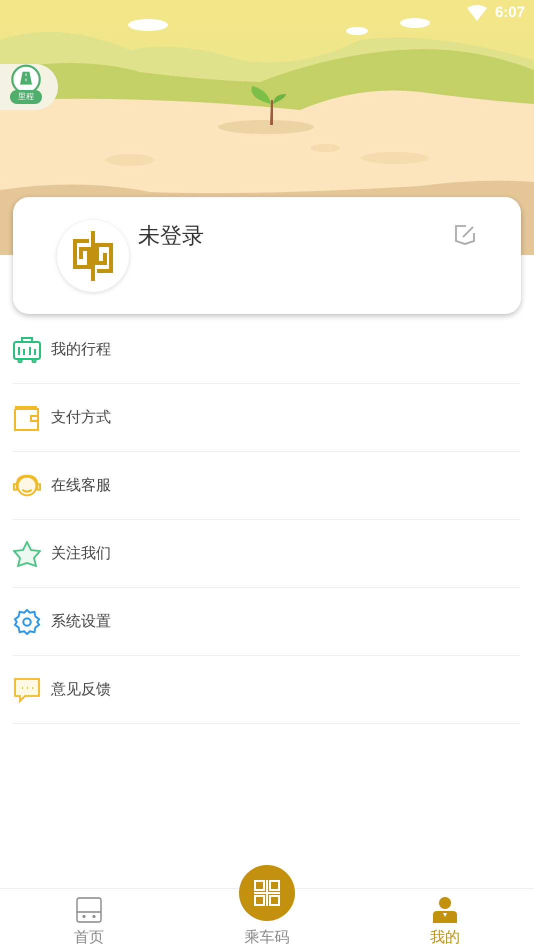 Image resolution: width=534 pixels, height=949 pixels. I want to click on person-icon, so click(445, 910).